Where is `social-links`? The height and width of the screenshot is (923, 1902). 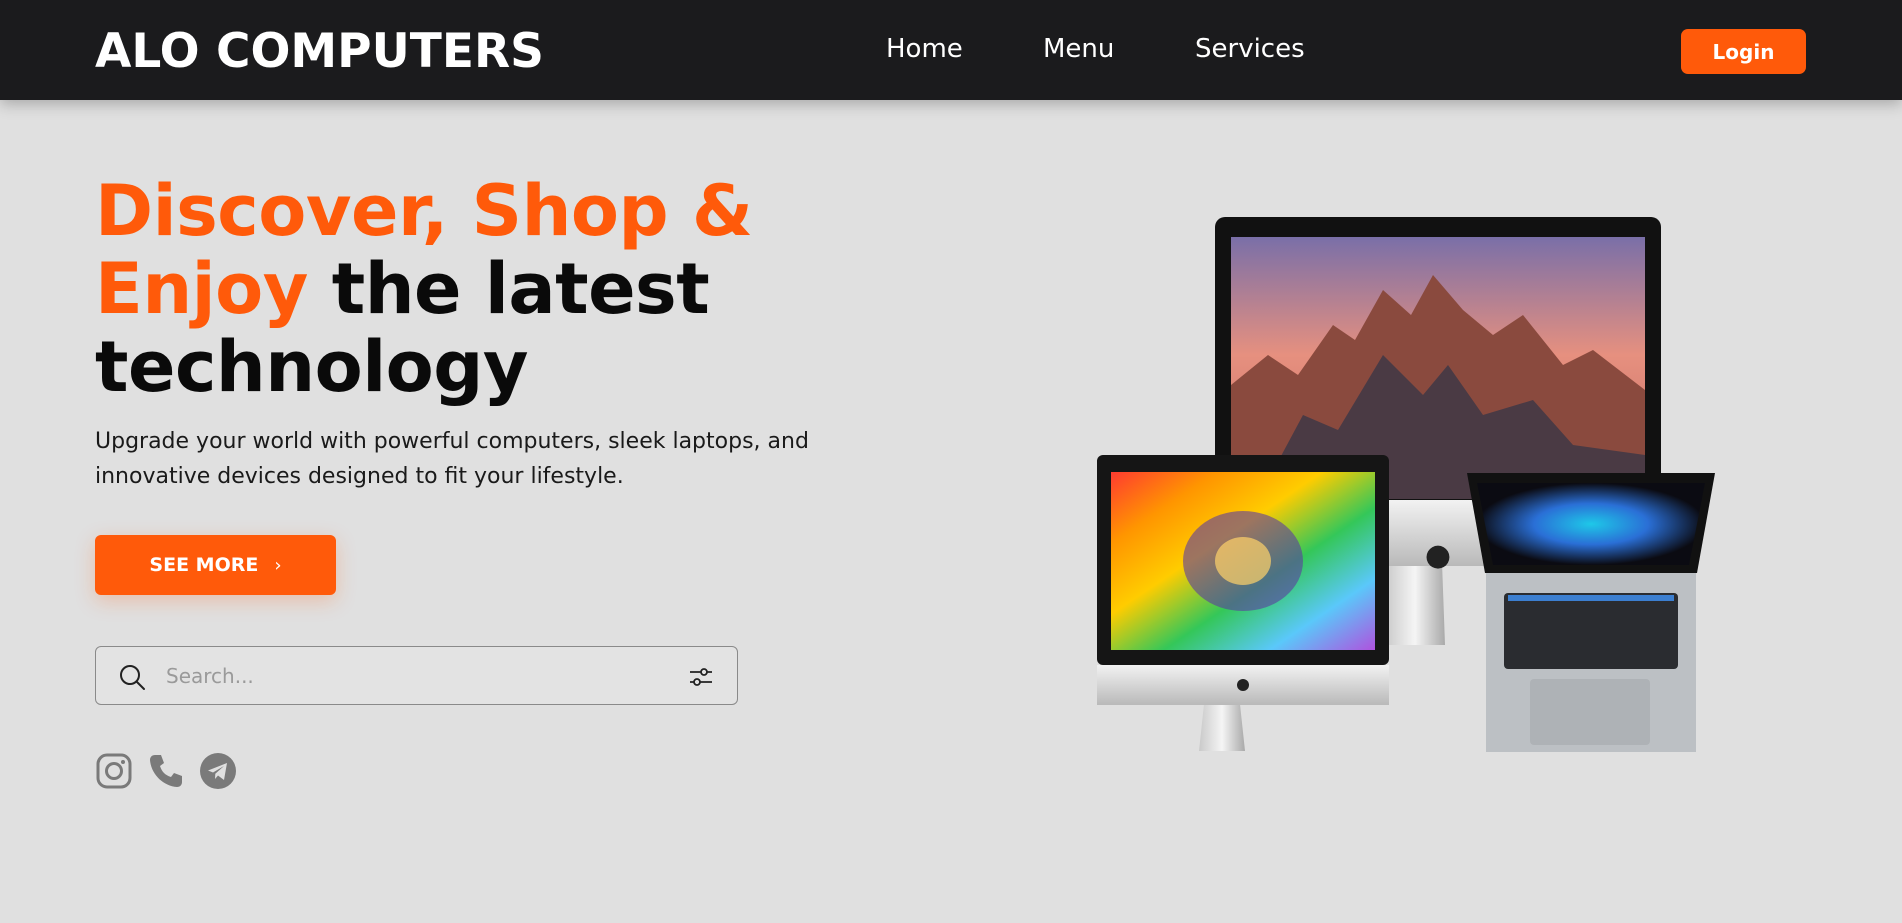
social-links is located at coordinates (166, 771).